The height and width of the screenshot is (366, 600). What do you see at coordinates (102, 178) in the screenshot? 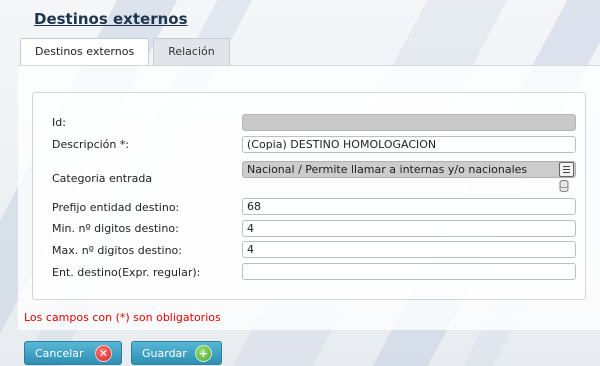
I see `categoria-label: Categoria entrada` at bounding box center [102, 178].